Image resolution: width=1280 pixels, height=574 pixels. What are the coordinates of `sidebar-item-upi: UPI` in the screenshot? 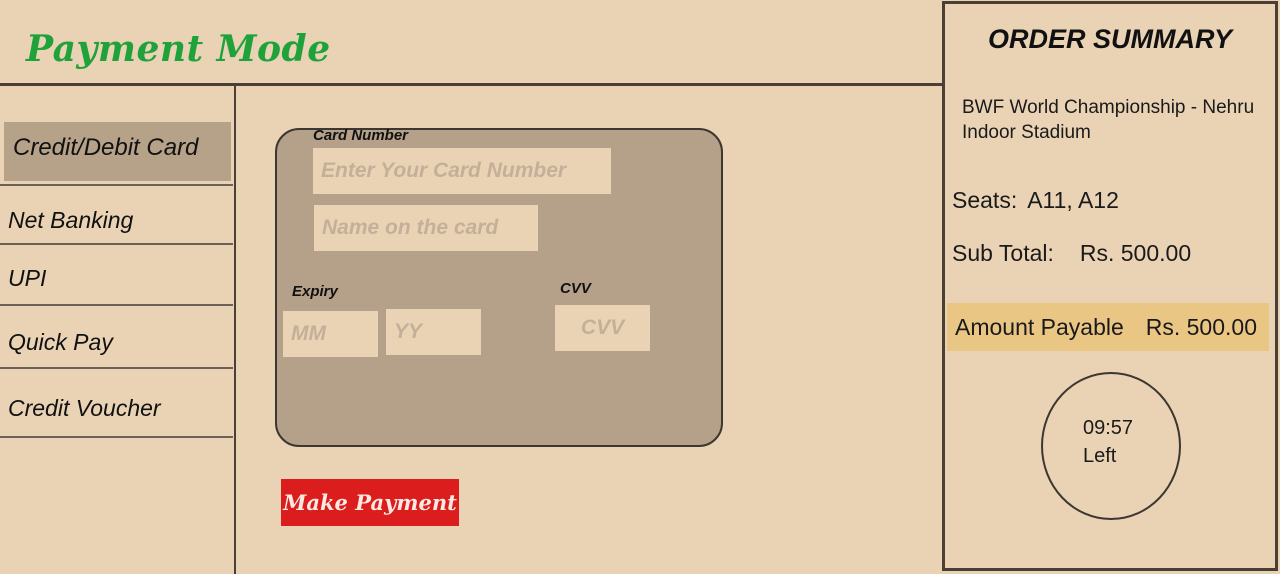 It's located at (116, 278).